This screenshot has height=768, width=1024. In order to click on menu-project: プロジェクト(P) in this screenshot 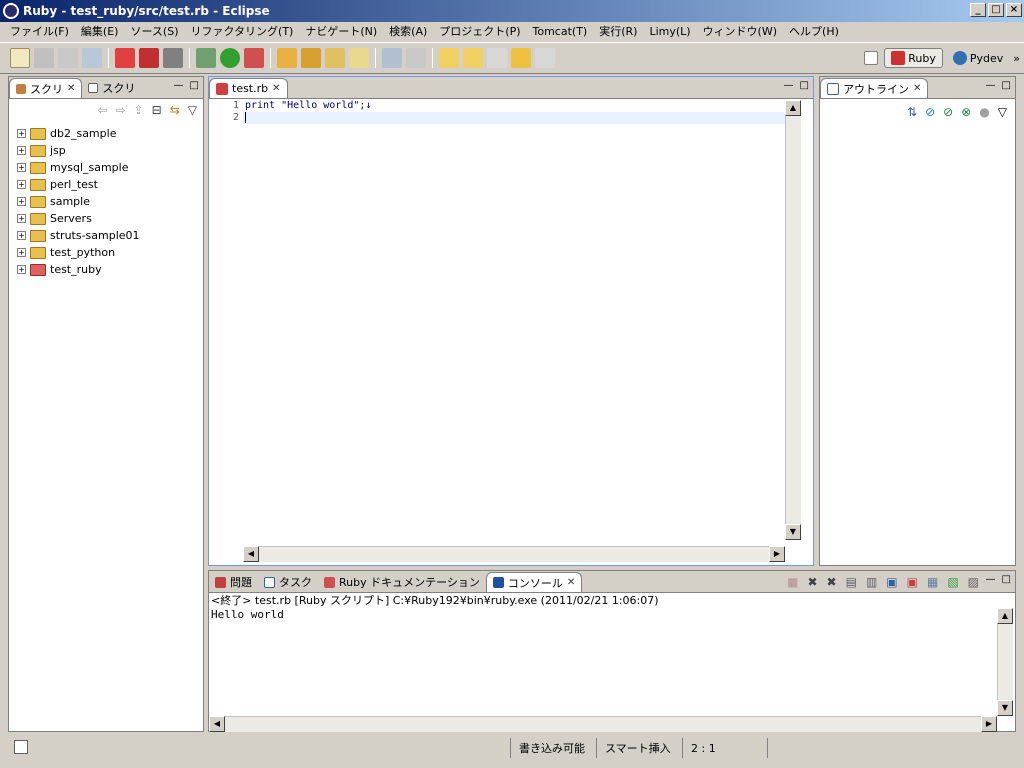, I will do `click(479, 31)`.